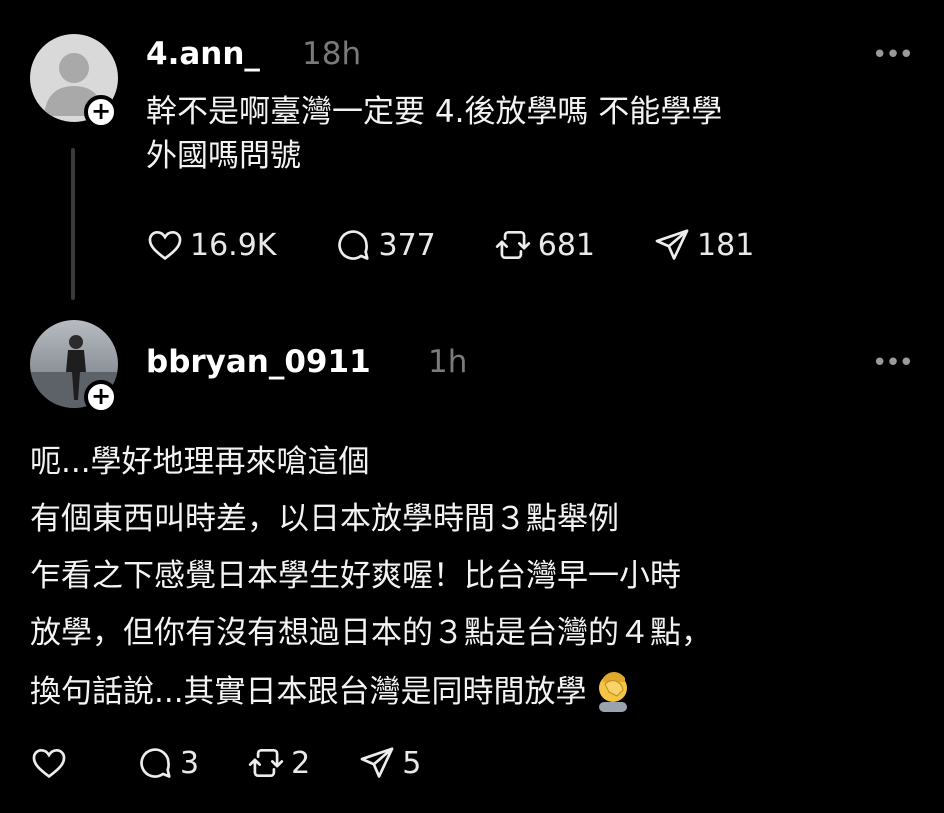 The width and height of the screenshot is (944, 813). Describe the element at coordinates (73, 224) in the screenshot. I see `thread-line` at that location.